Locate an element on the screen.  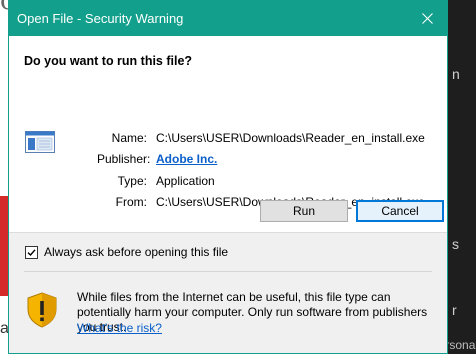
background-red-block is located at coordinates (4, 246).